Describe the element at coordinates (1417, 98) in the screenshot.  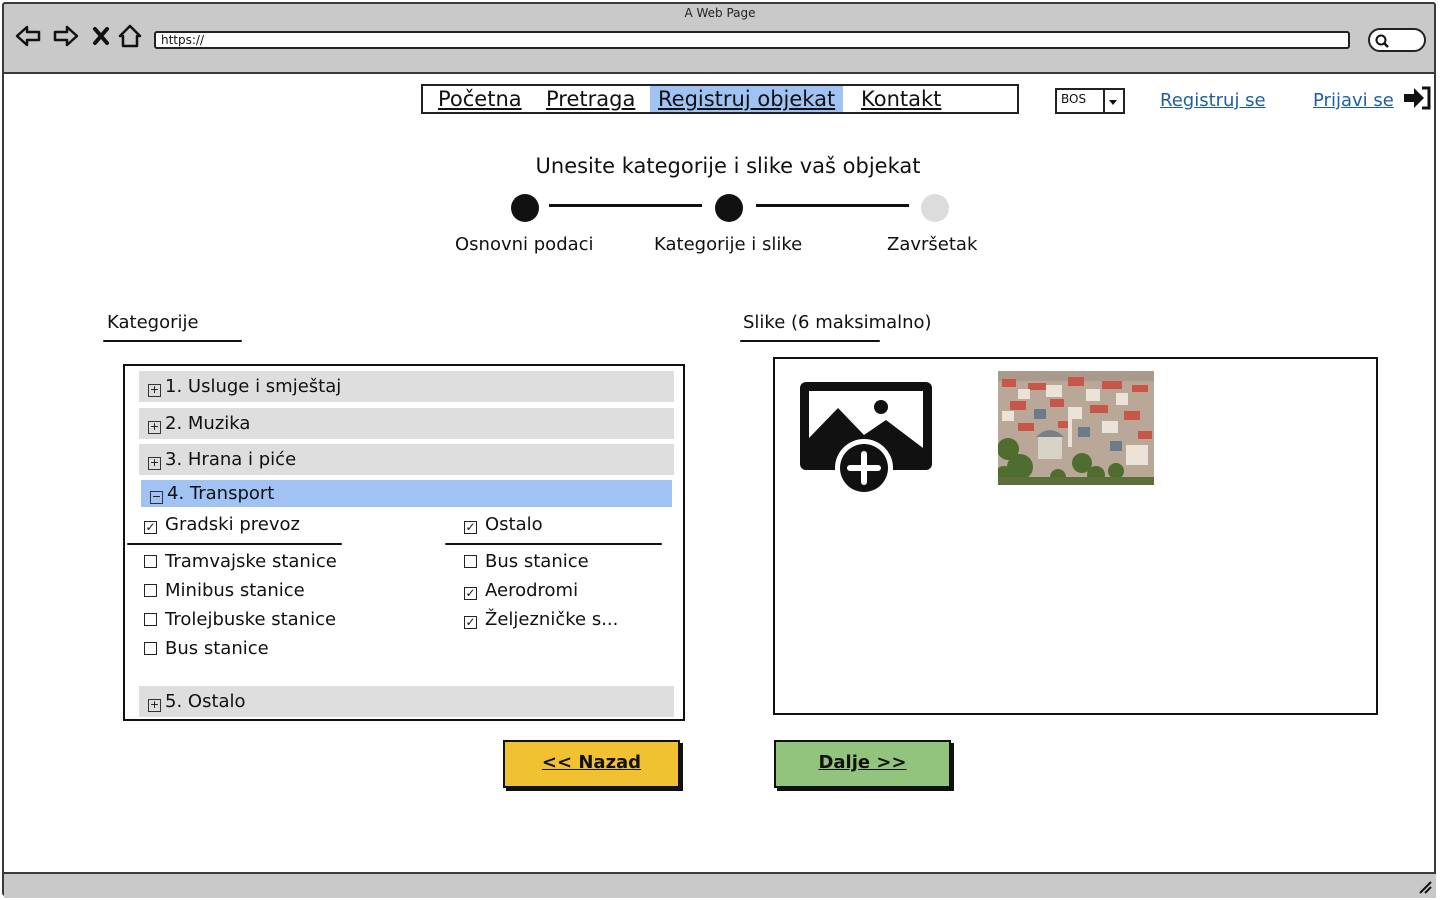
I see `login-icon` at that location.